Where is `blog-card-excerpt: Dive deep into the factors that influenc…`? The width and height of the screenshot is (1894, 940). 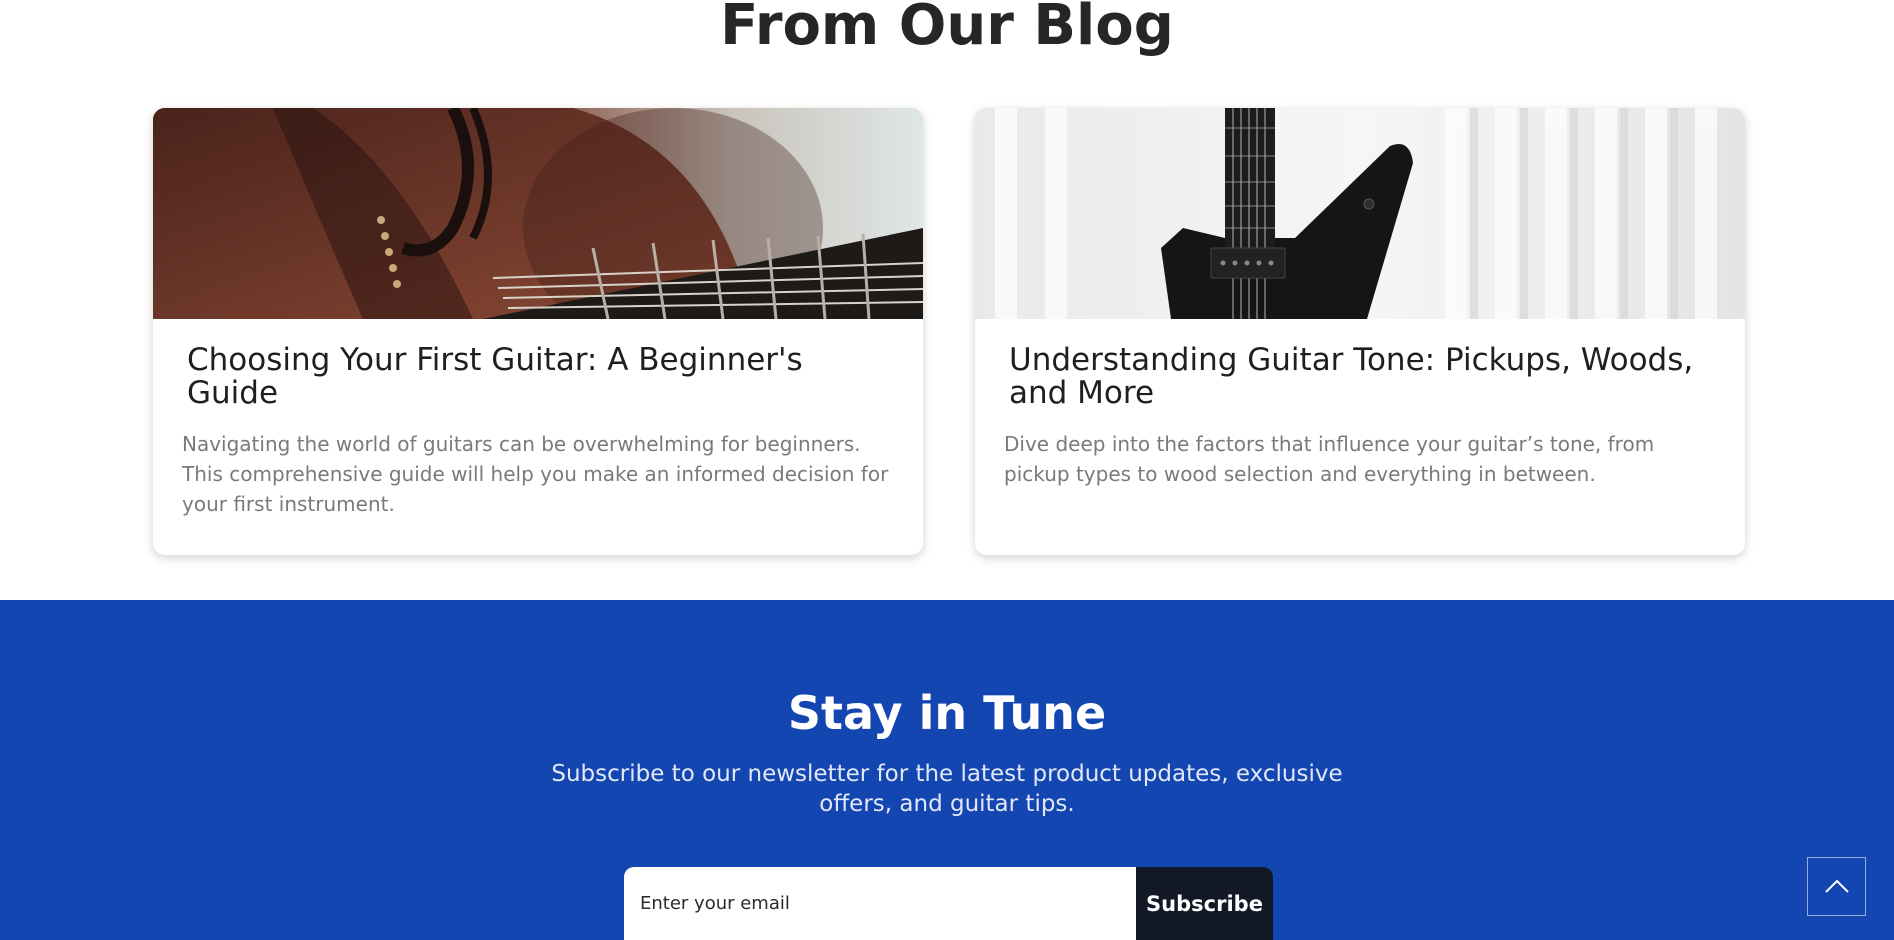 blog-card-excerpt: Dive deep into the factors that influenc… is located at coordinates (1329, 459).